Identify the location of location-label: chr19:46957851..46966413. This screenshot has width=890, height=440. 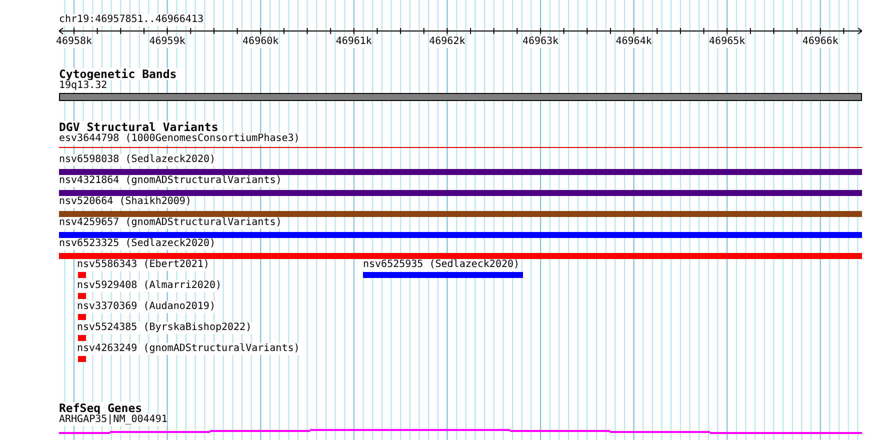
(131, 20).